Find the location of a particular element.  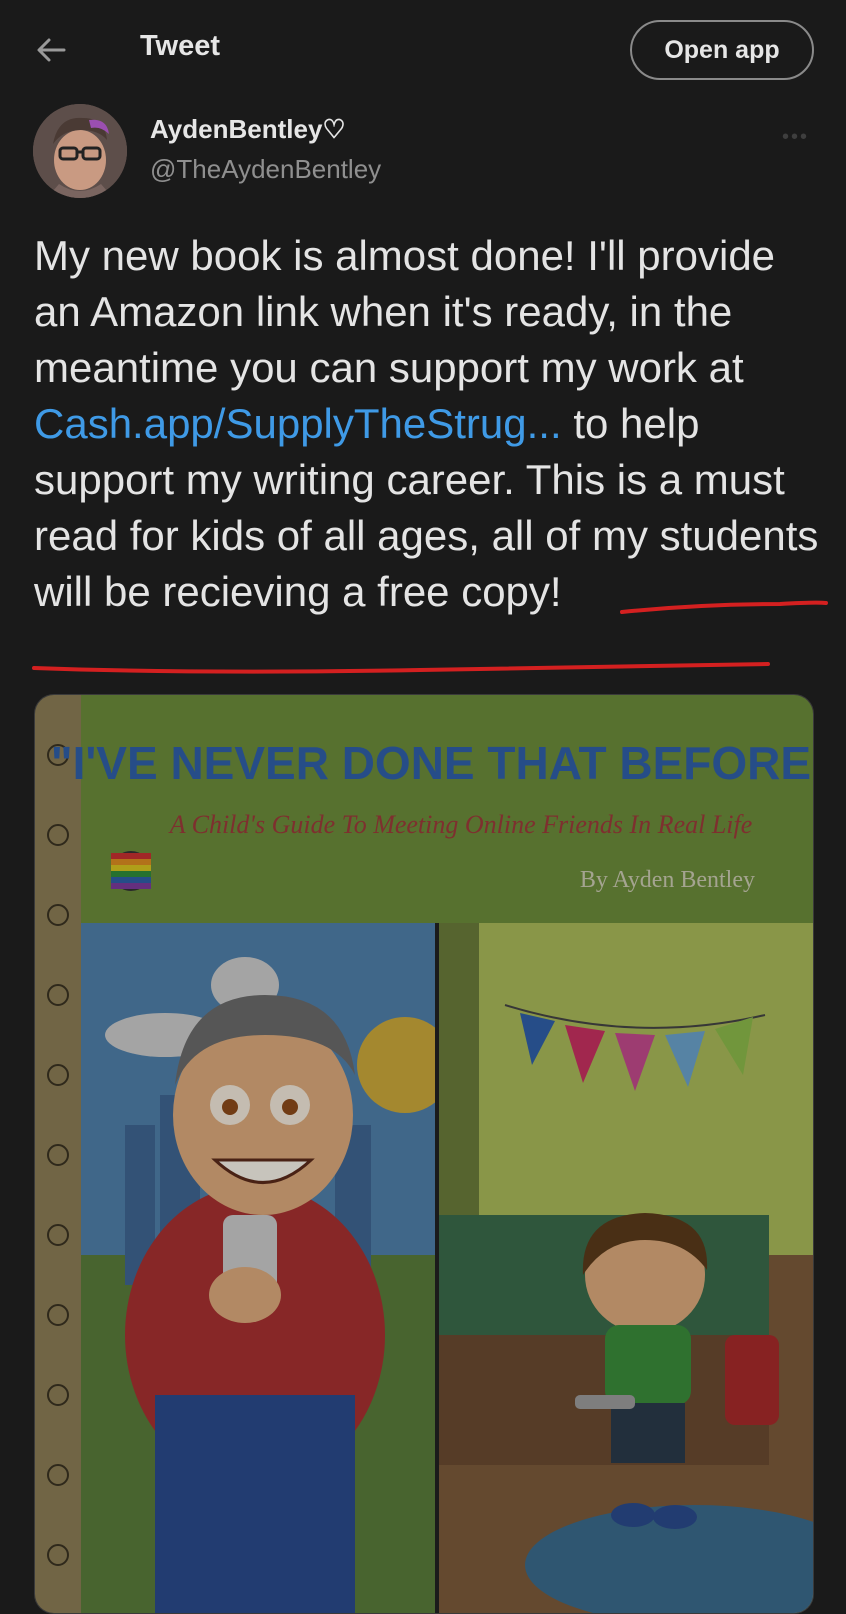

author-display-name: AydenBentley♡ is located at coordinates (248, 129).